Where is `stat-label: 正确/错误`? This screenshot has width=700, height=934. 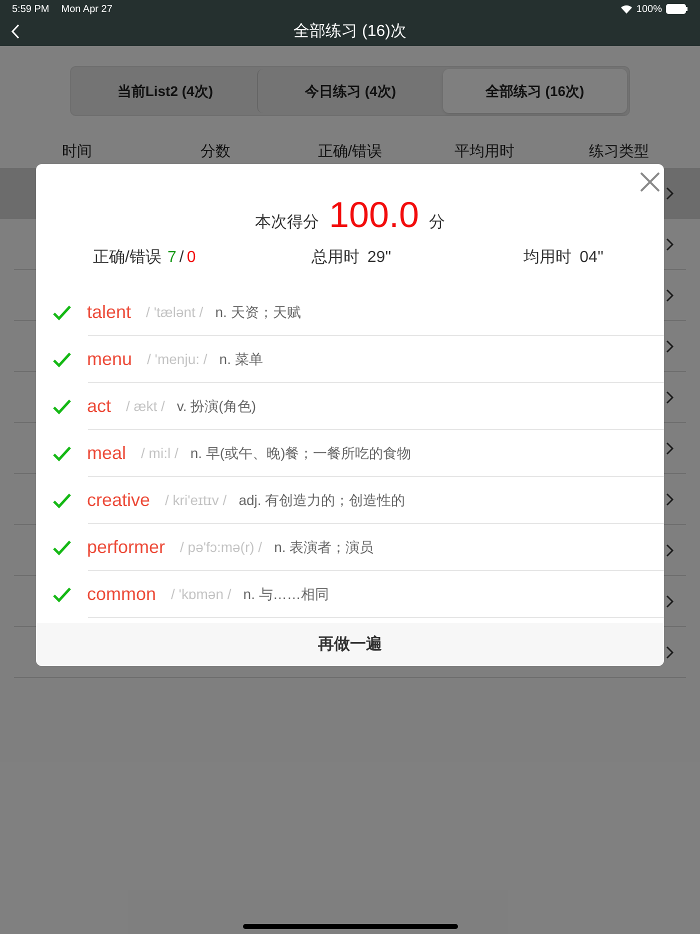
stat-label: 正确/错误 is located at coordinates (127, 258).